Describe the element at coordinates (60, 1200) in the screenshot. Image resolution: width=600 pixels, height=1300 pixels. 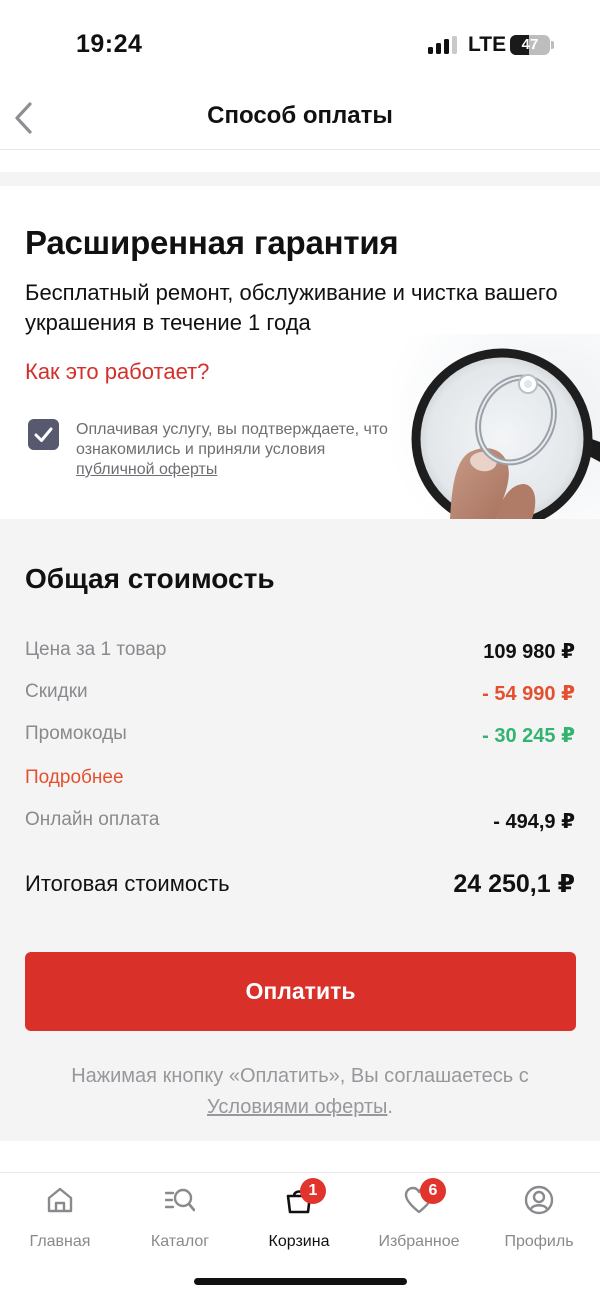
I see `home-icon` at that location.